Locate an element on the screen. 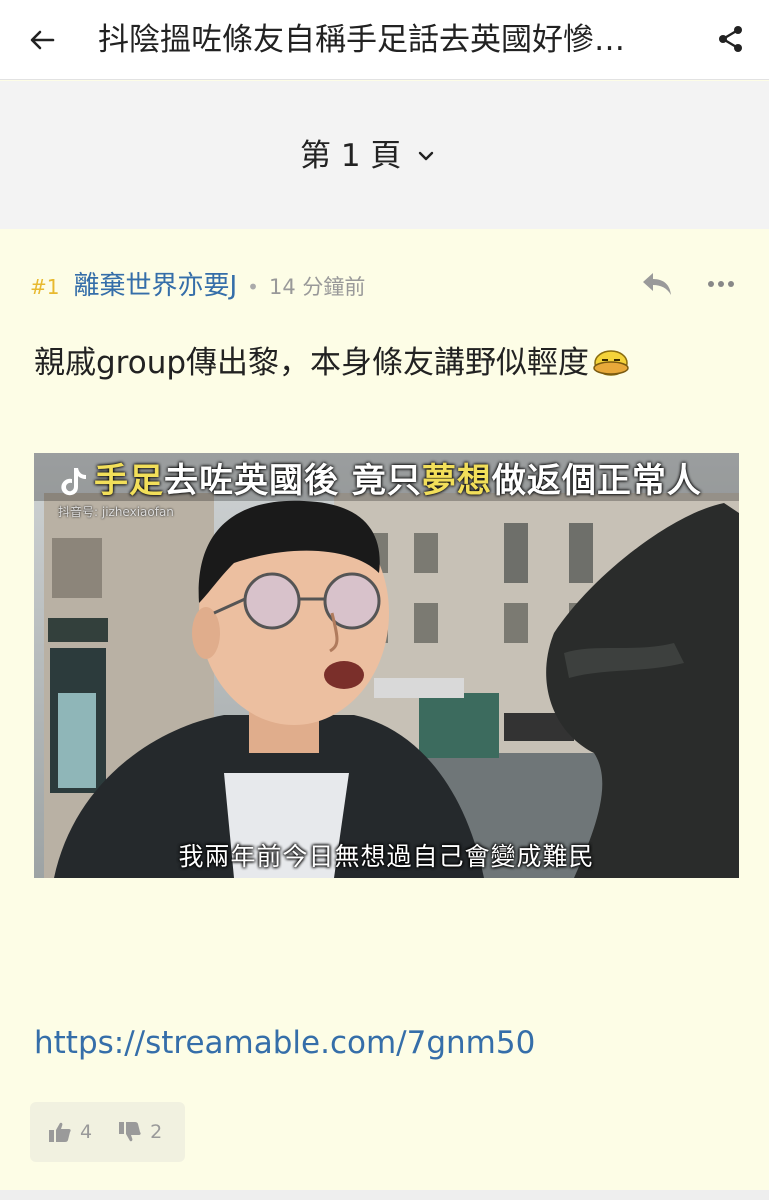 The width and height of the screenshot is (769, 1200). face-emoji-icon is located at coordinates (611, 369).